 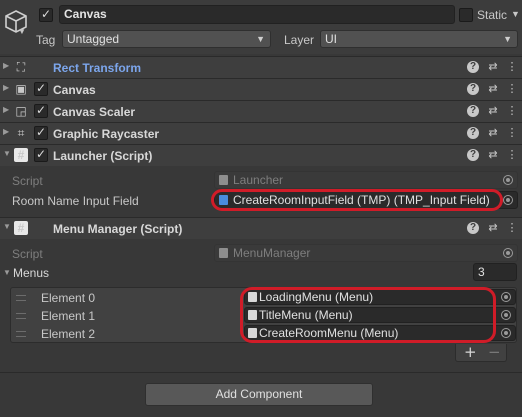 I want to click on element-label: Element 2, so click(x=68, y=334).